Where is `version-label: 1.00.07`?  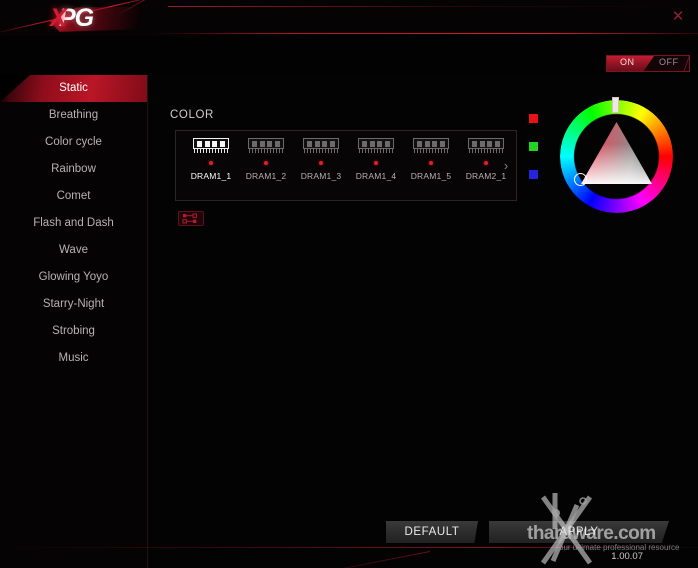
version-label: 1.00.07 is located at coordinates (627, 556).